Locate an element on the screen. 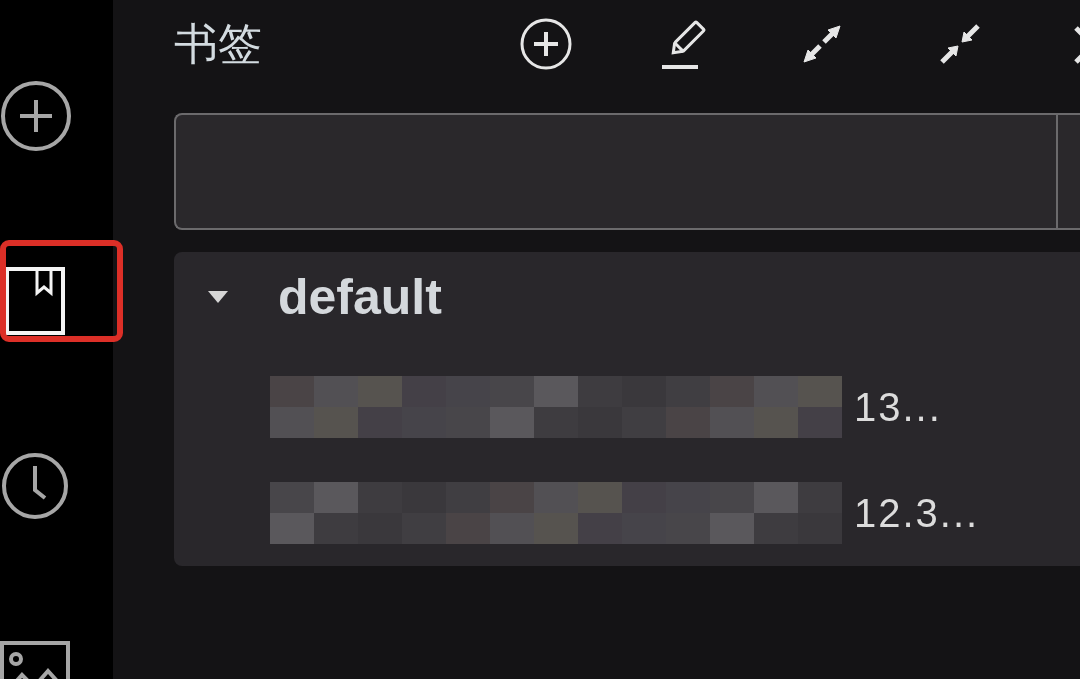 The width and height of the screenshot is (1080, 679). plus-circle-icon is located at coordinates (36, 115).